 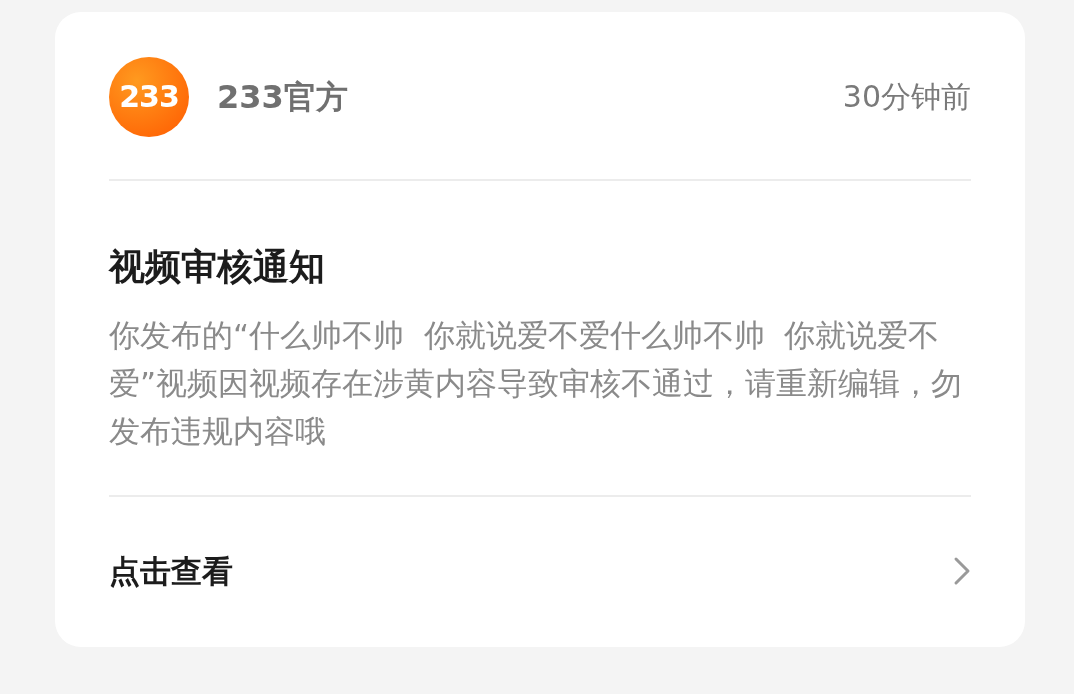 I want to click on notice-title: 视频审核通知, so click(x=217, y=267).